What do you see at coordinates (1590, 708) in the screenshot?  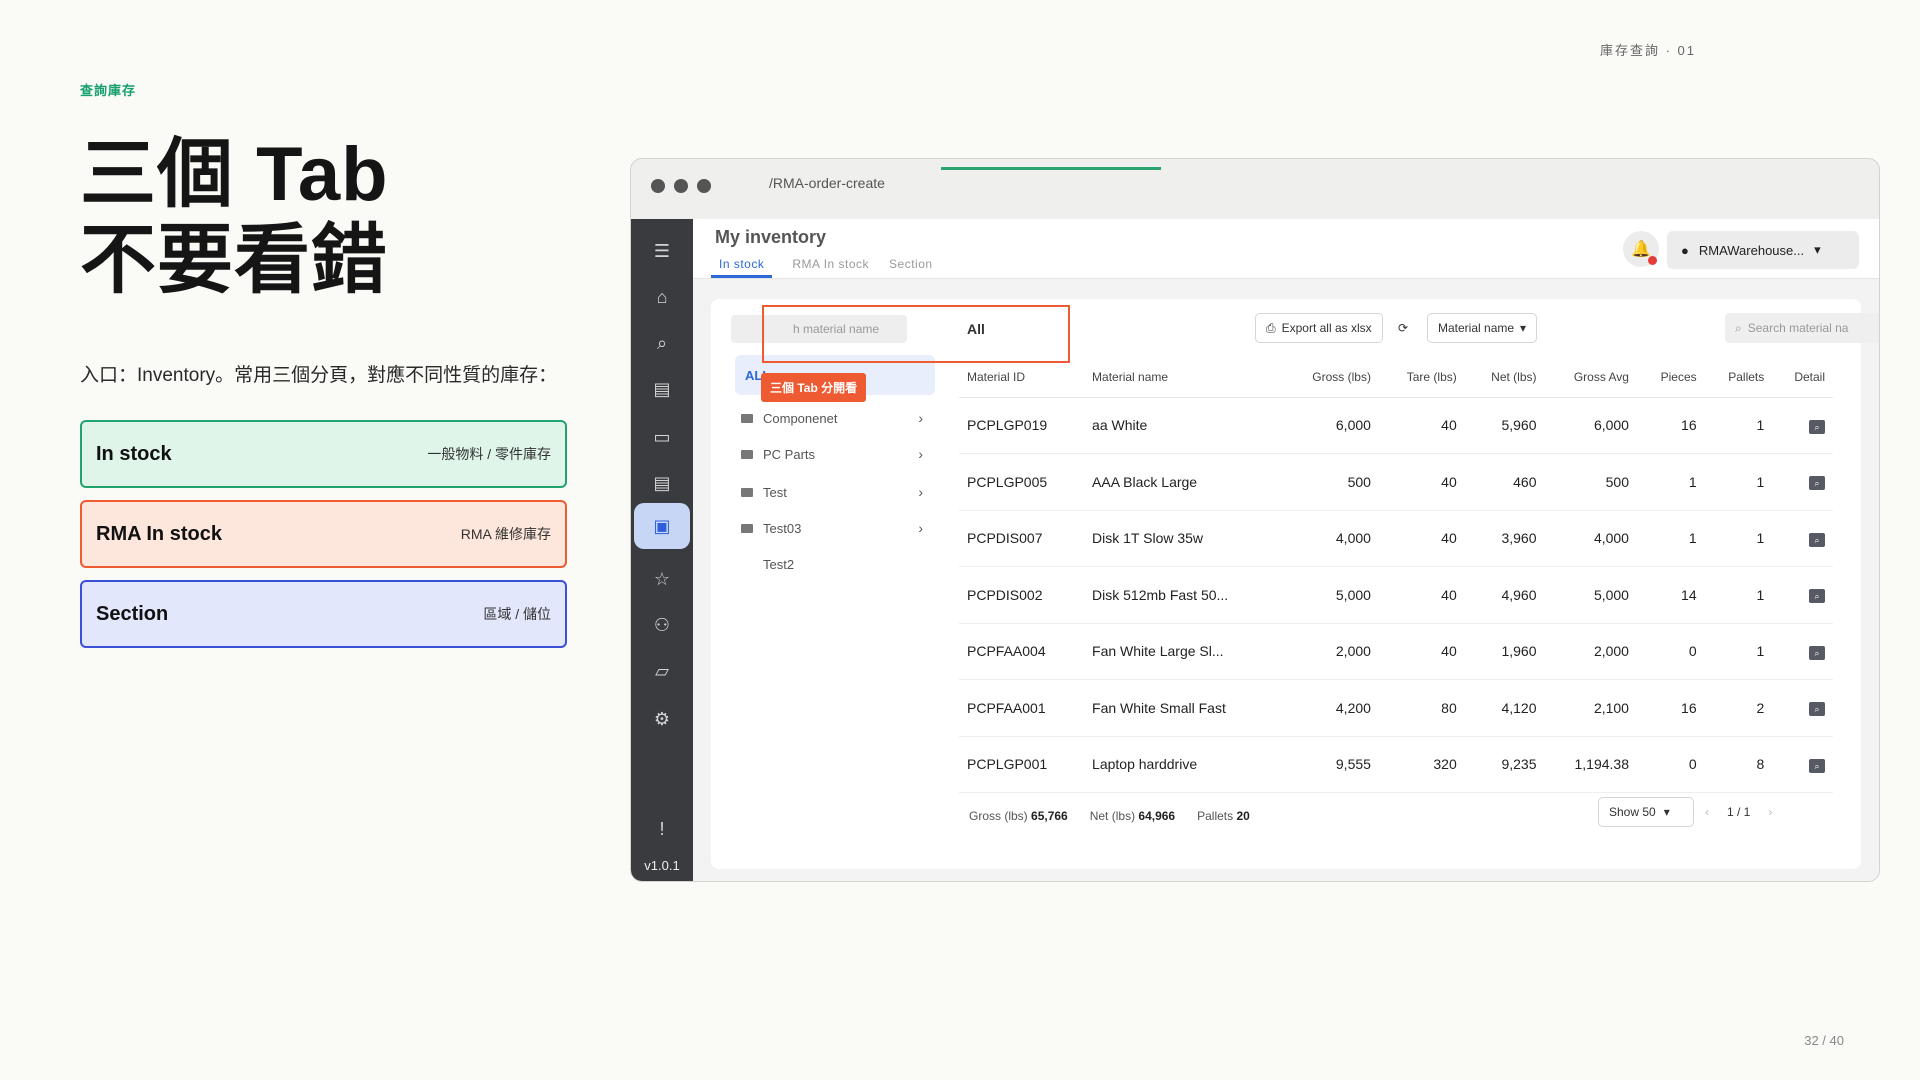 I see `table-cell: 2,100` at bounding box center [1590, 708].